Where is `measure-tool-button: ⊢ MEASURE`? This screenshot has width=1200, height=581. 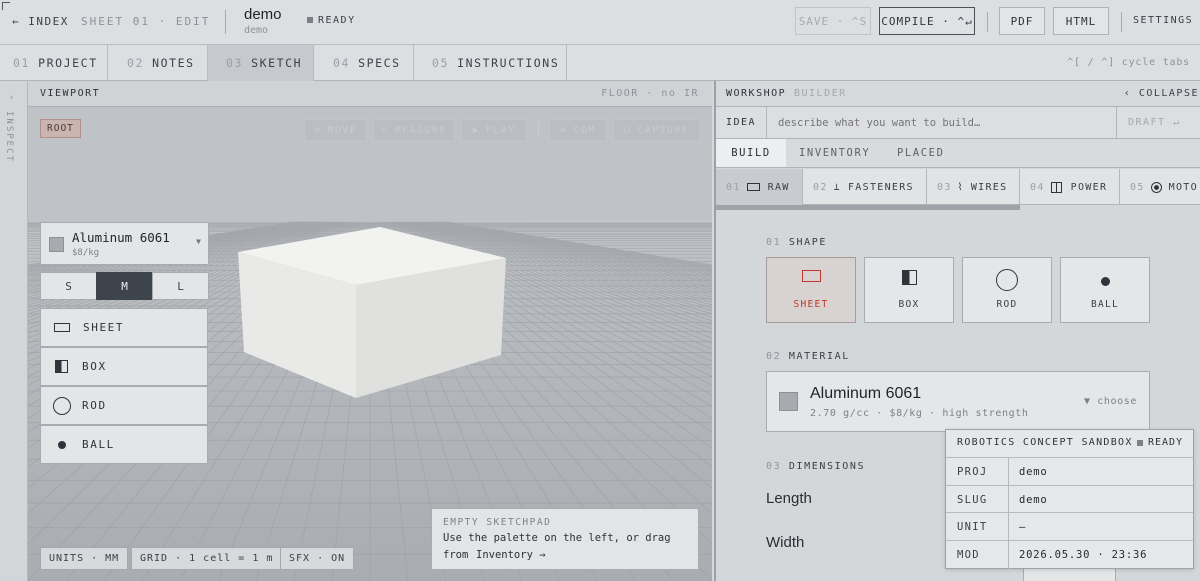
measure-tool-button: ⊢ MEASURE is located at coordinates (414, 130).